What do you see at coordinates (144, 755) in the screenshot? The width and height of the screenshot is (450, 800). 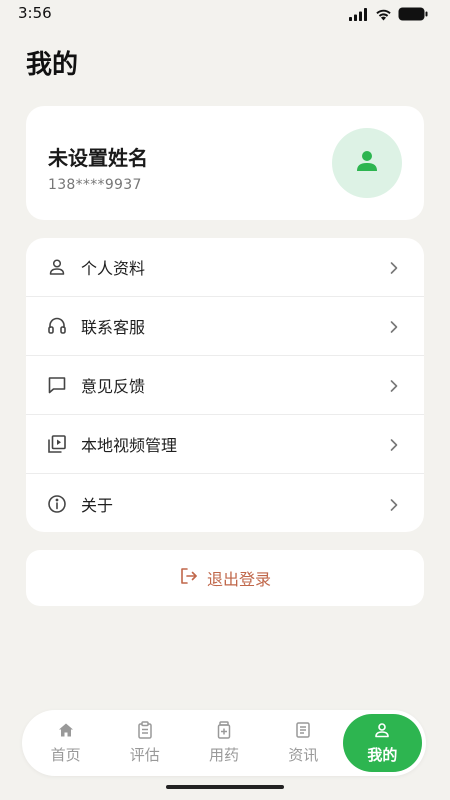 I see `tab-label: 评估` at bounding box center [144, 755].